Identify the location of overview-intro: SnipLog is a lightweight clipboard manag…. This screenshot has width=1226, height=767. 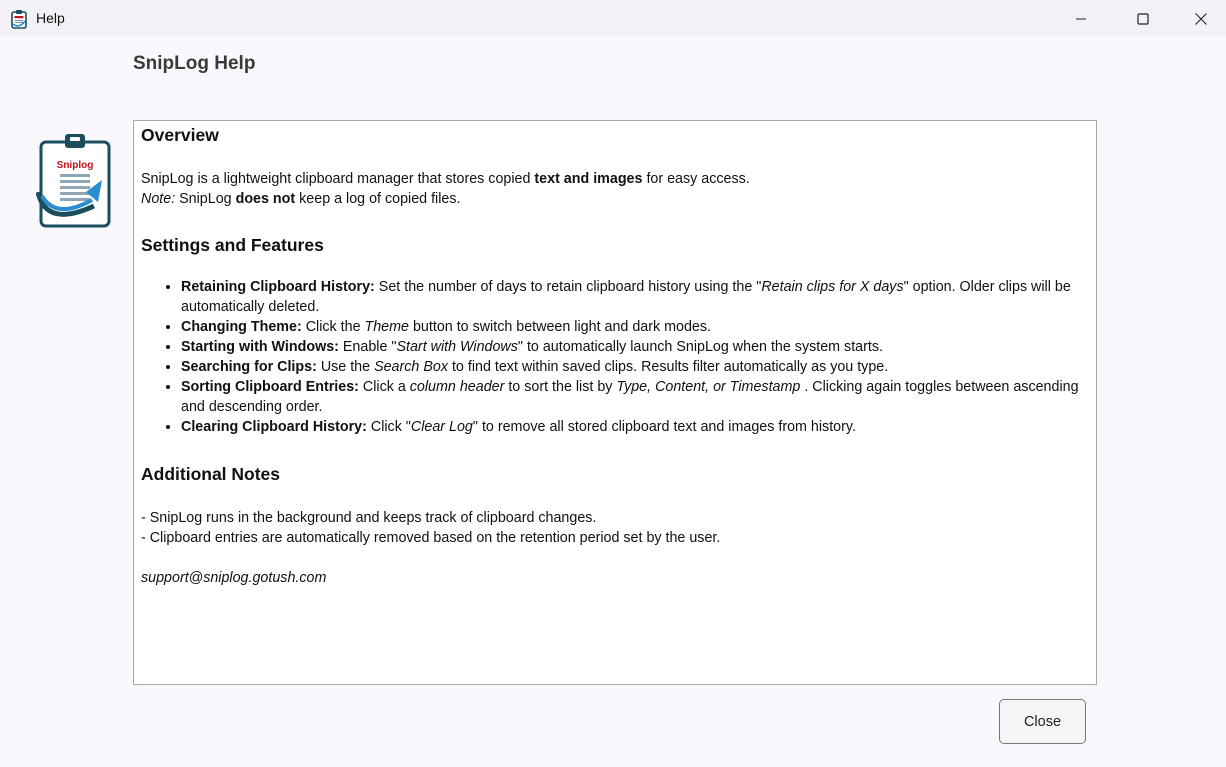
(445, 179).